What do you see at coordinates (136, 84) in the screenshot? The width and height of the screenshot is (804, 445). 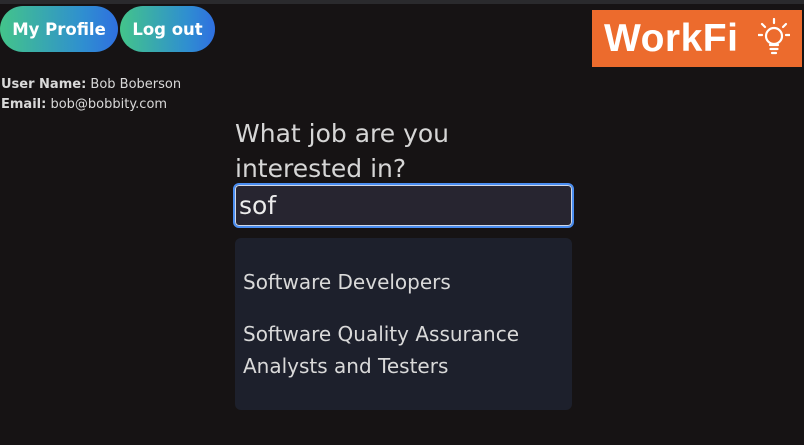 I see `user-name-value: Bob Boberson` at bounding box center [136, 84].